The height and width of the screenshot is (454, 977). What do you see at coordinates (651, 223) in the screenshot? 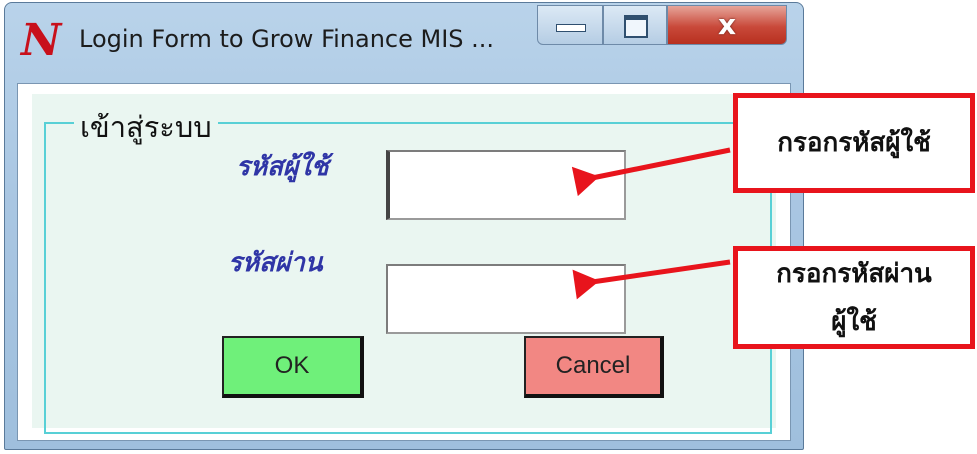
I see `annotation-arrows` at bounding box center [651, 223].